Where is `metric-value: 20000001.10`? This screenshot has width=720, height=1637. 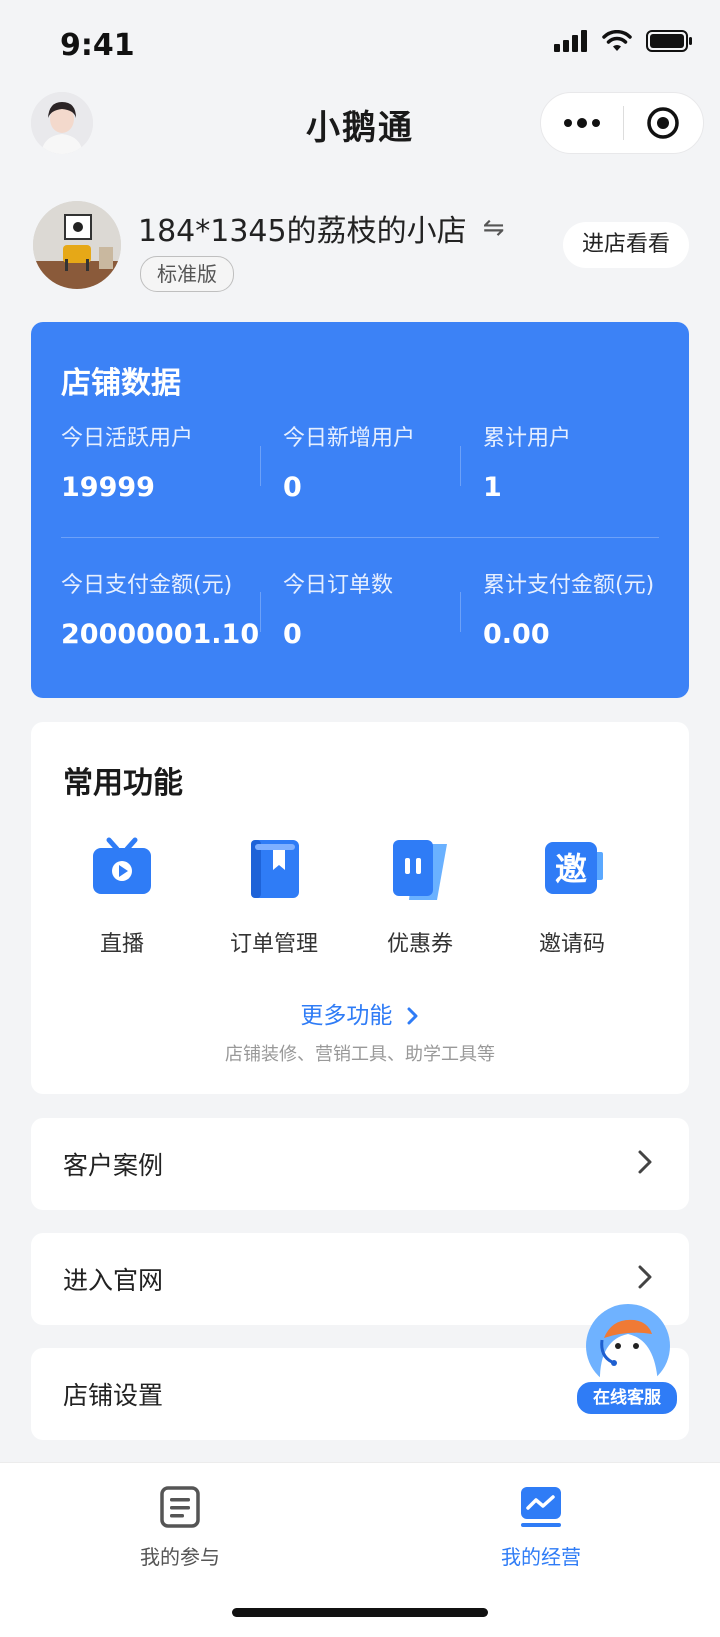 metric-value: 20000001.10 is located at coordinates (160, 634).